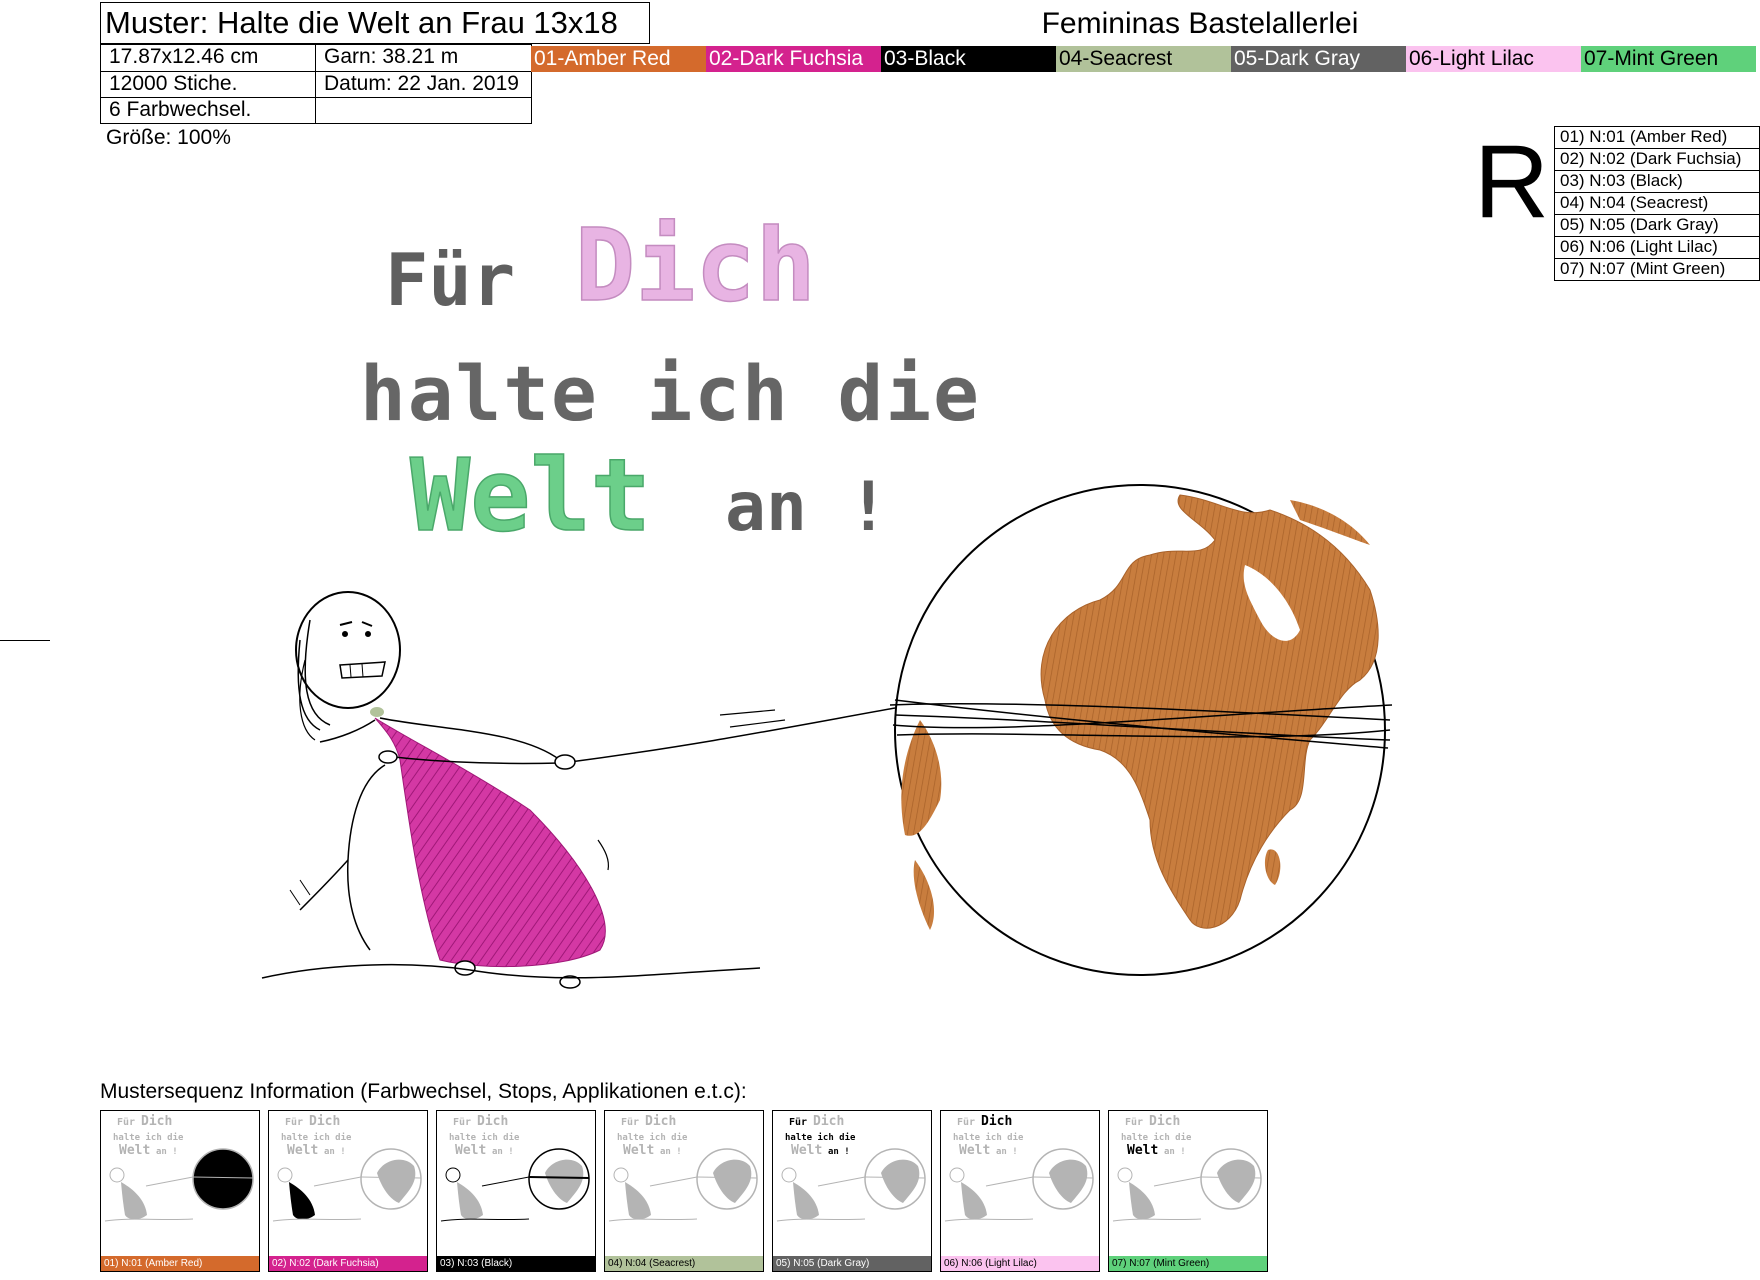 This screenshot has height=1280, width=1760. What do you see at coordinates (511, 790) in the screenshot?
I see `woman-figure` at bounding box center [511, 790].